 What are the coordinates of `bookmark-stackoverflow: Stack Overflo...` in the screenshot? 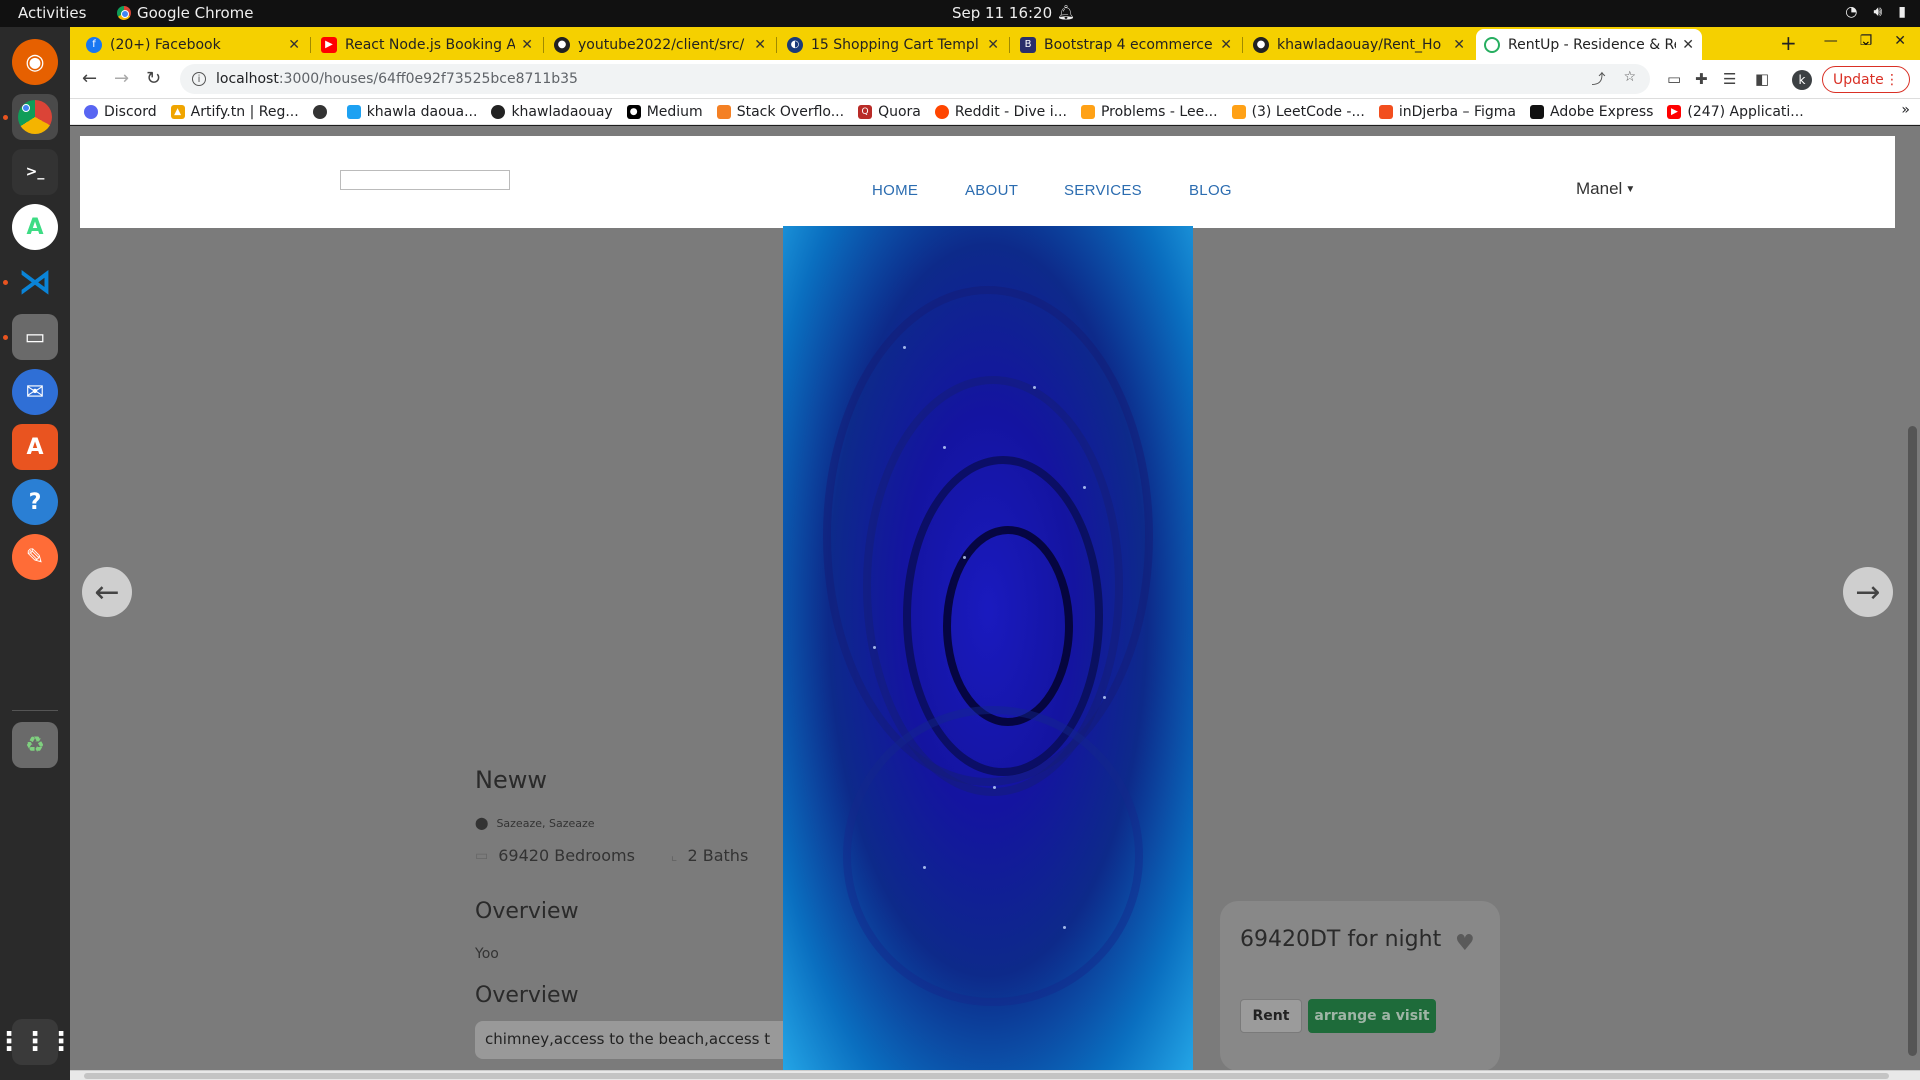 It's located at (780, 112).